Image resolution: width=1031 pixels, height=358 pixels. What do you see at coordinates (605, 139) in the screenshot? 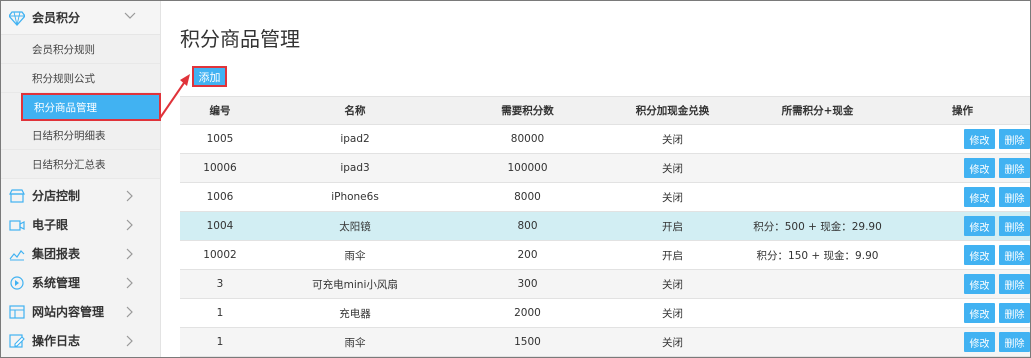
I see `table-row: 1005 ipad2 80000 关闭 修改 删除` at bounding box center [605, 139].